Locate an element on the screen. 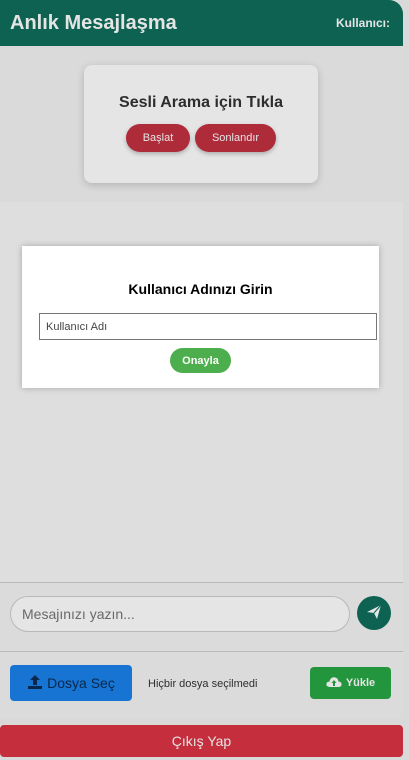 This screenshot has height=760, width=409. modal-title: Kullanıcı Adınızı Girin is located at coordinates (200, 289).